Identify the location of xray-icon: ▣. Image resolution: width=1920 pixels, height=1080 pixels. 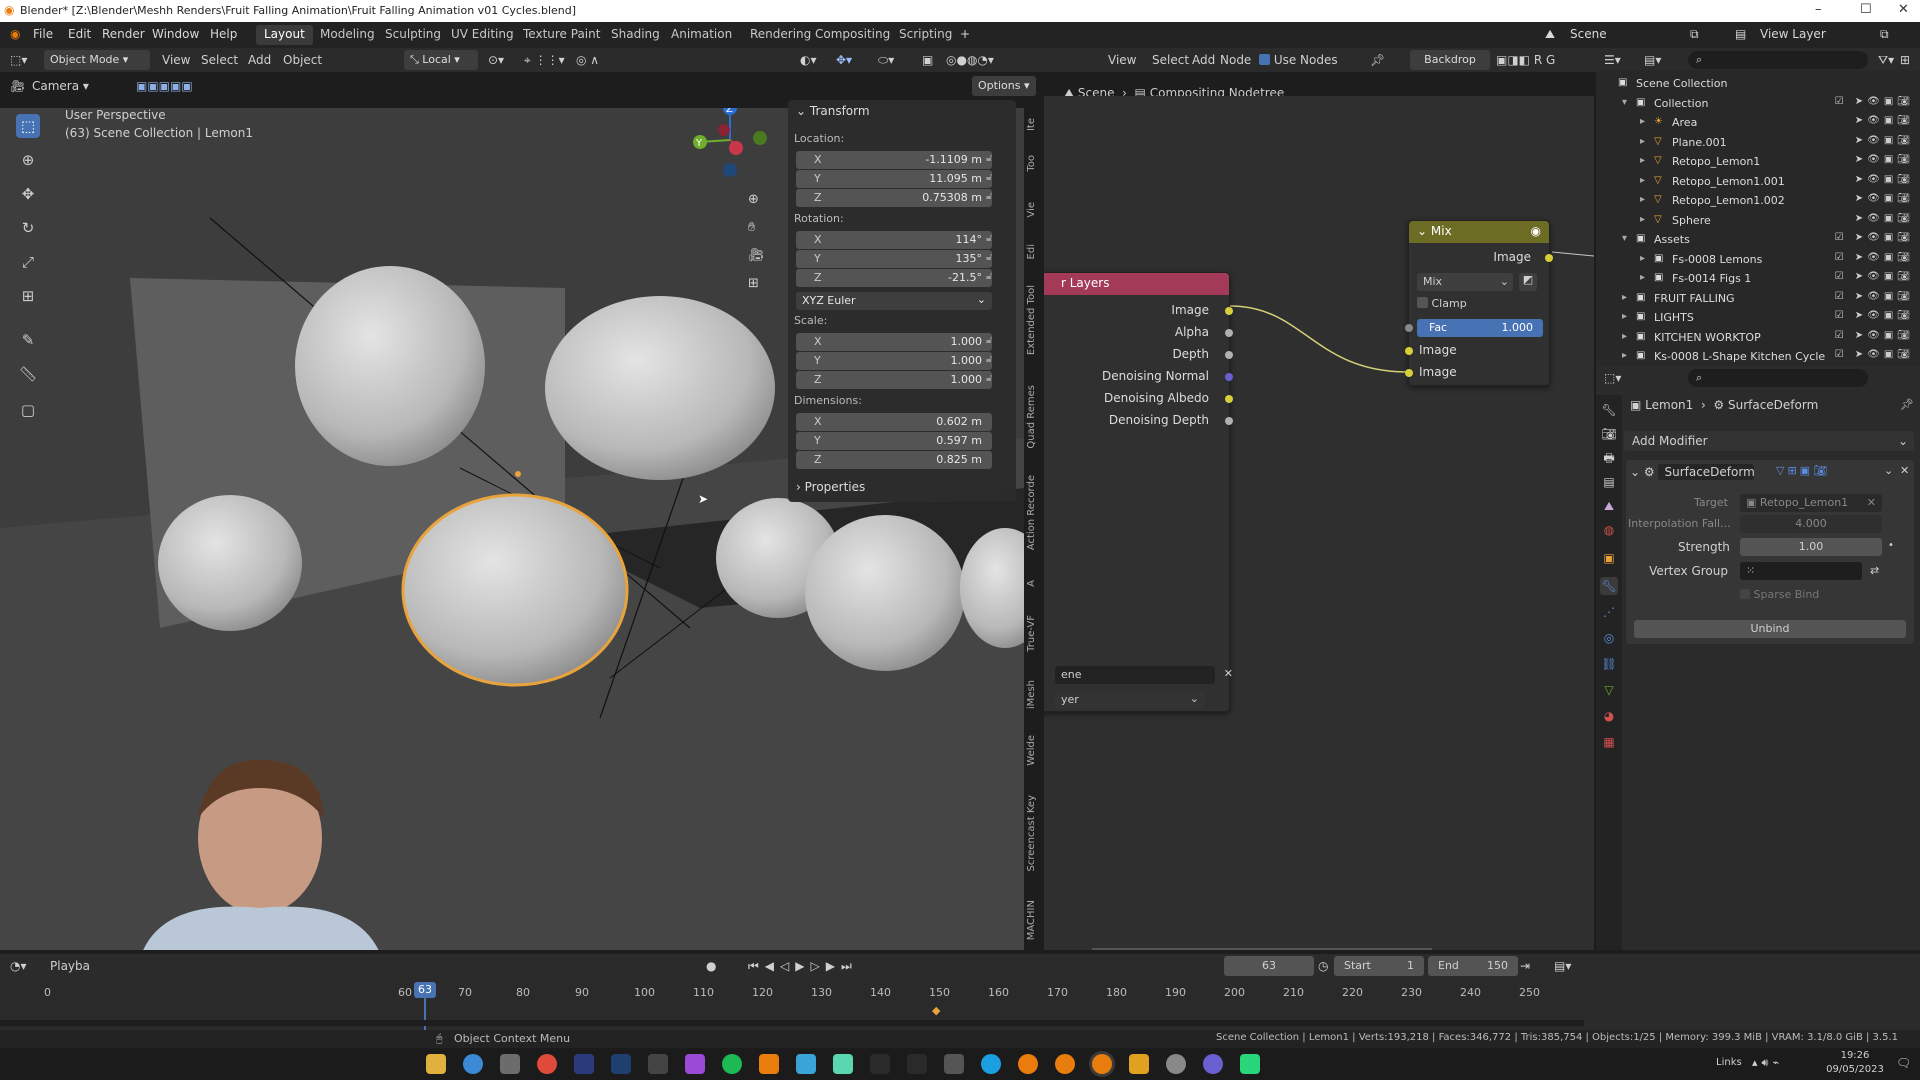
(927, 60).